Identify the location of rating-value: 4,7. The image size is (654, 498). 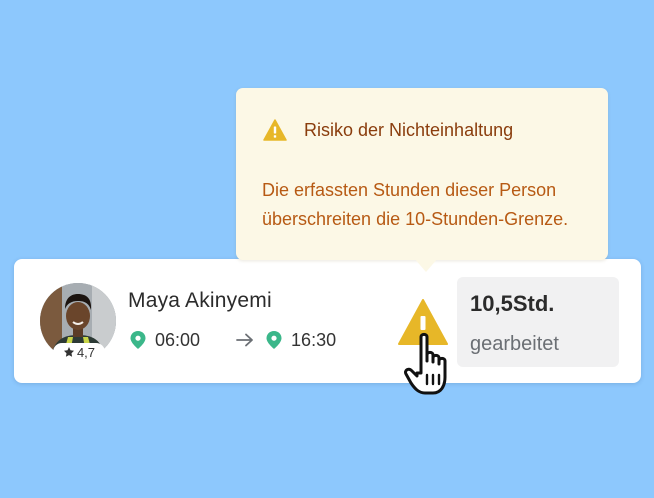
(86, 352).